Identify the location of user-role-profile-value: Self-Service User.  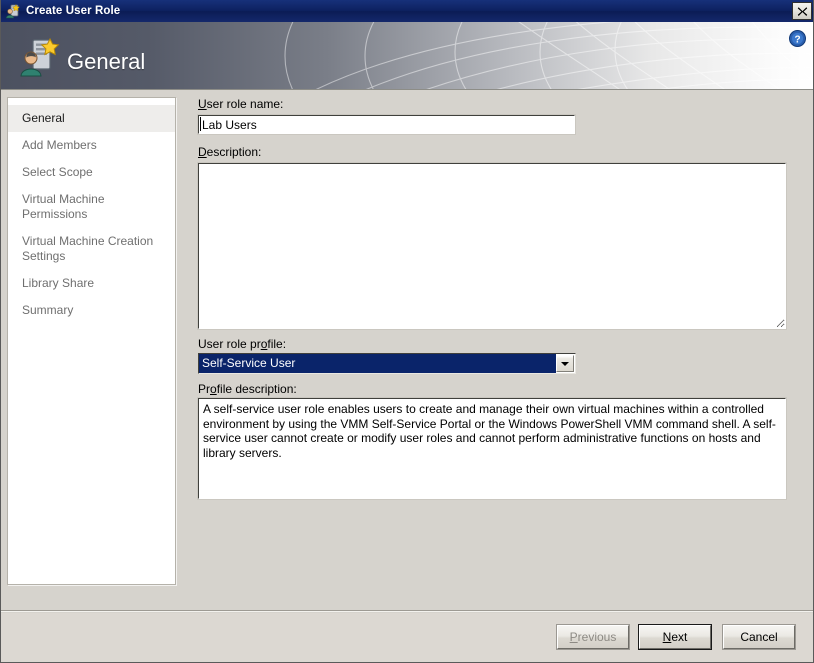
(377, 363).